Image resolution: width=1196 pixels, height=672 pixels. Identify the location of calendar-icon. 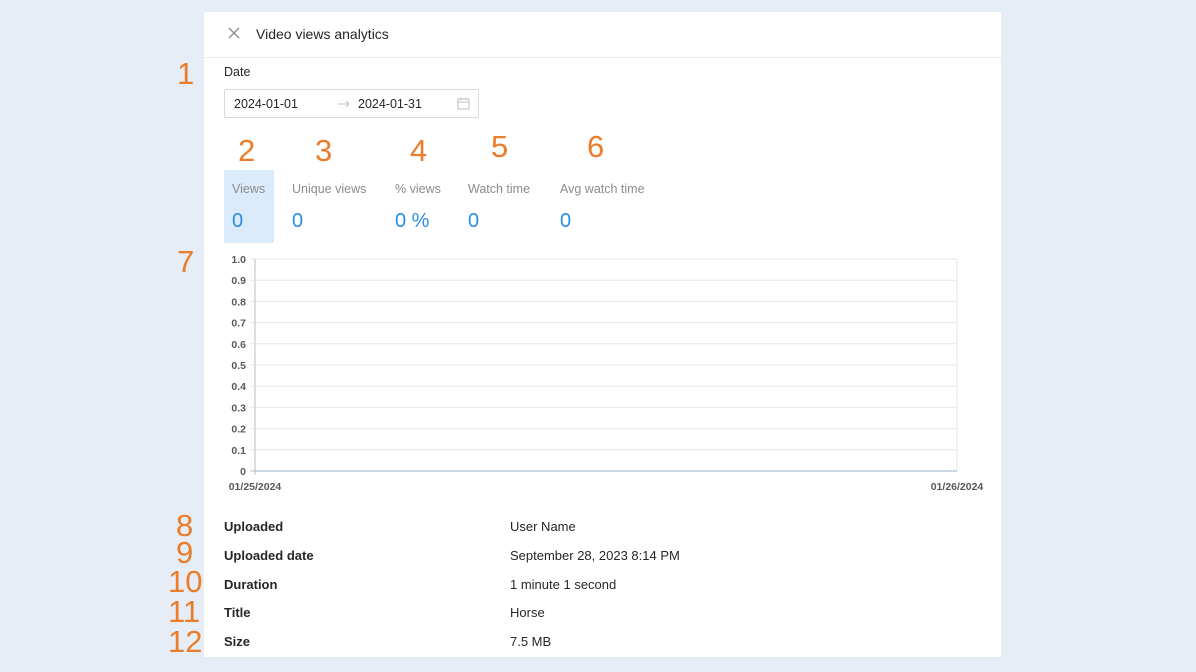
(463, 103).